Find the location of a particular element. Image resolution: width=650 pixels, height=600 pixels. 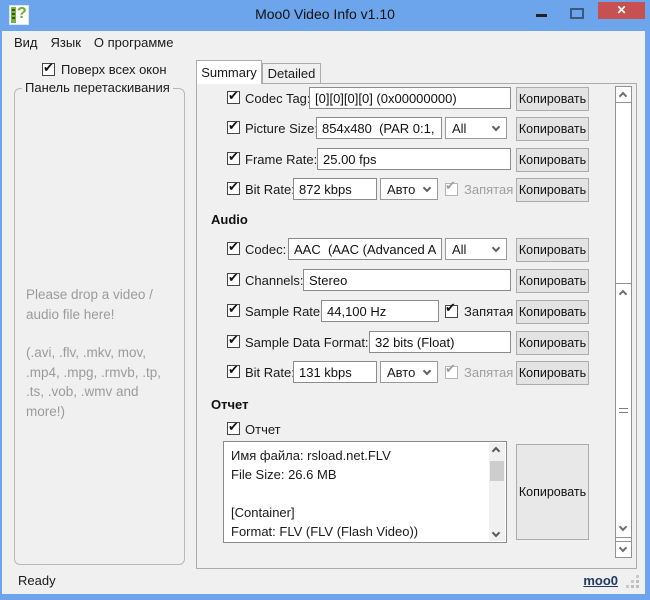

title-bar: ? Moo0 Video Info v1.10 ✕ is located at coordinates (325, 15).